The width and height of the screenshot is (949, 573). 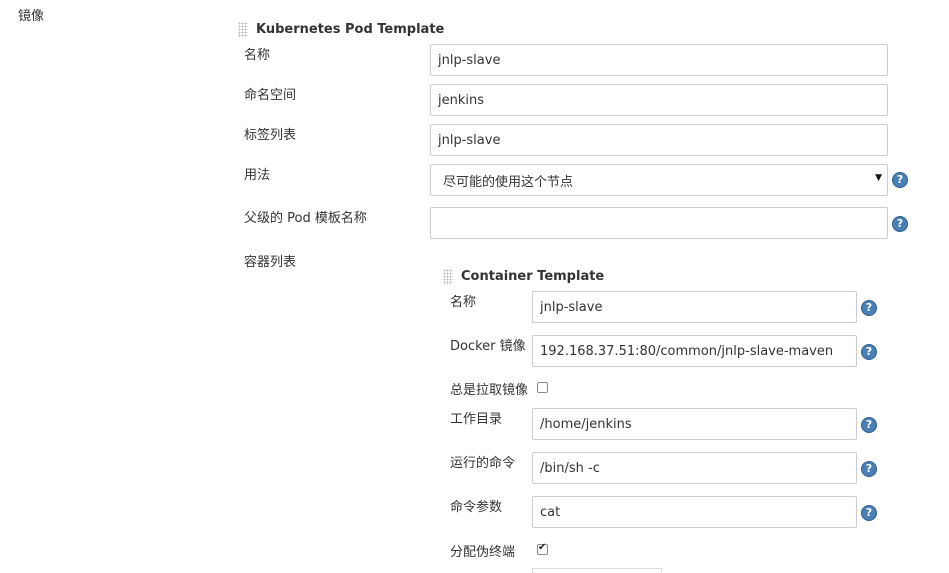 What do you see at coordinates (597, 570) in the screenshot?
I see `next-field-partial` at bounding box center [597, 570].